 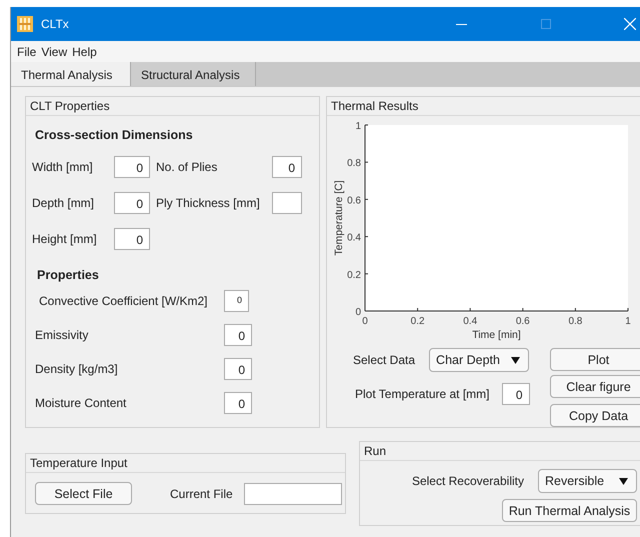 I want to click on field-label: Density [kg/m3], so click(x=76, y=369).